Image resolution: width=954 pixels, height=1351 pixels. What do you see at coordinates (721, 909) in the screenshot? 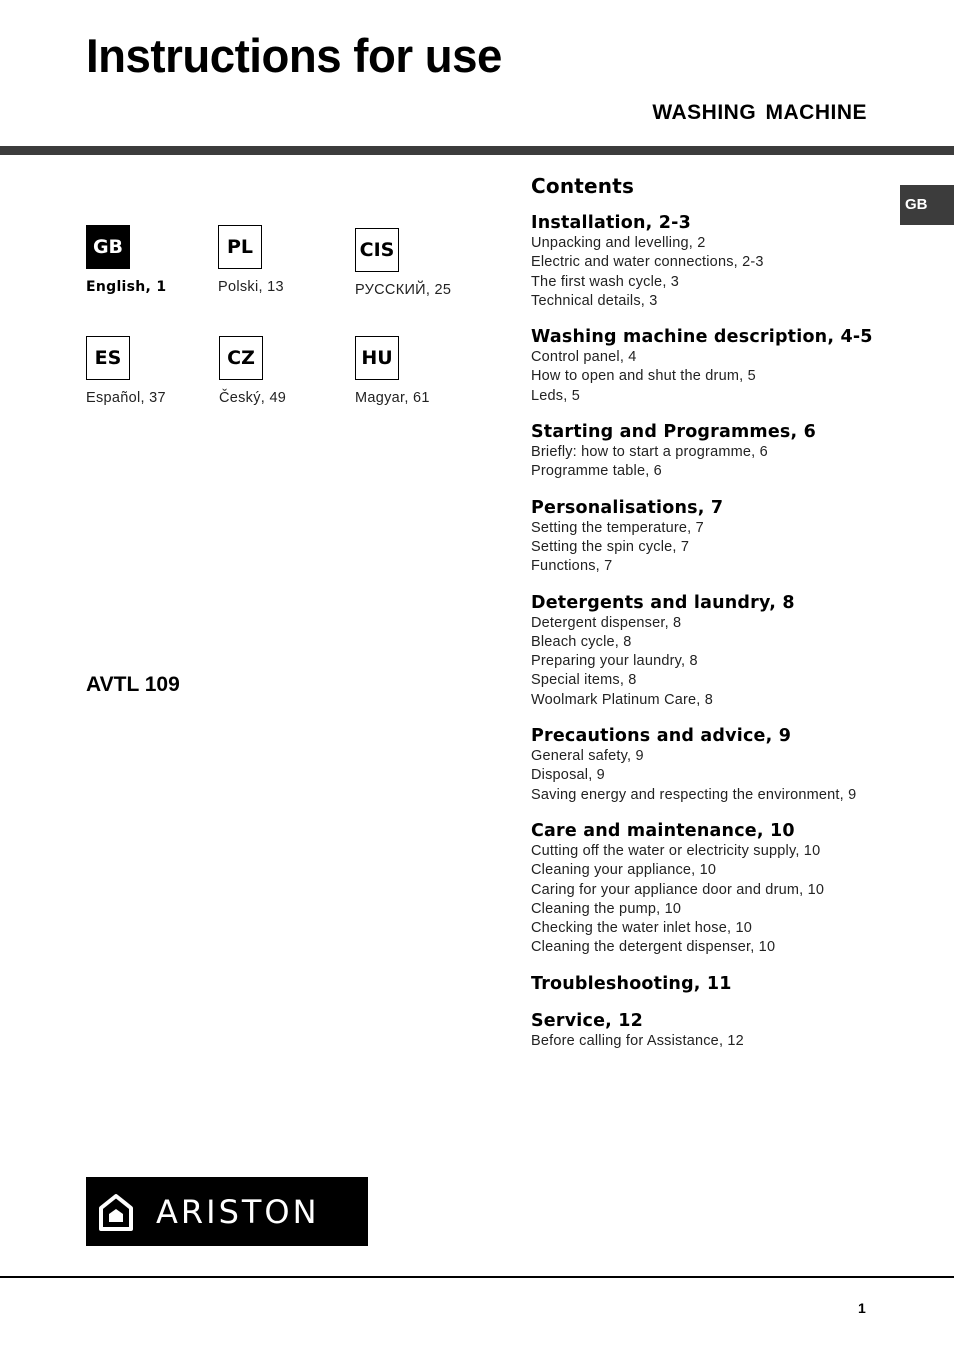
I see `toc-item: Cleaning the pump, 10` at bounding box center [721, 909].